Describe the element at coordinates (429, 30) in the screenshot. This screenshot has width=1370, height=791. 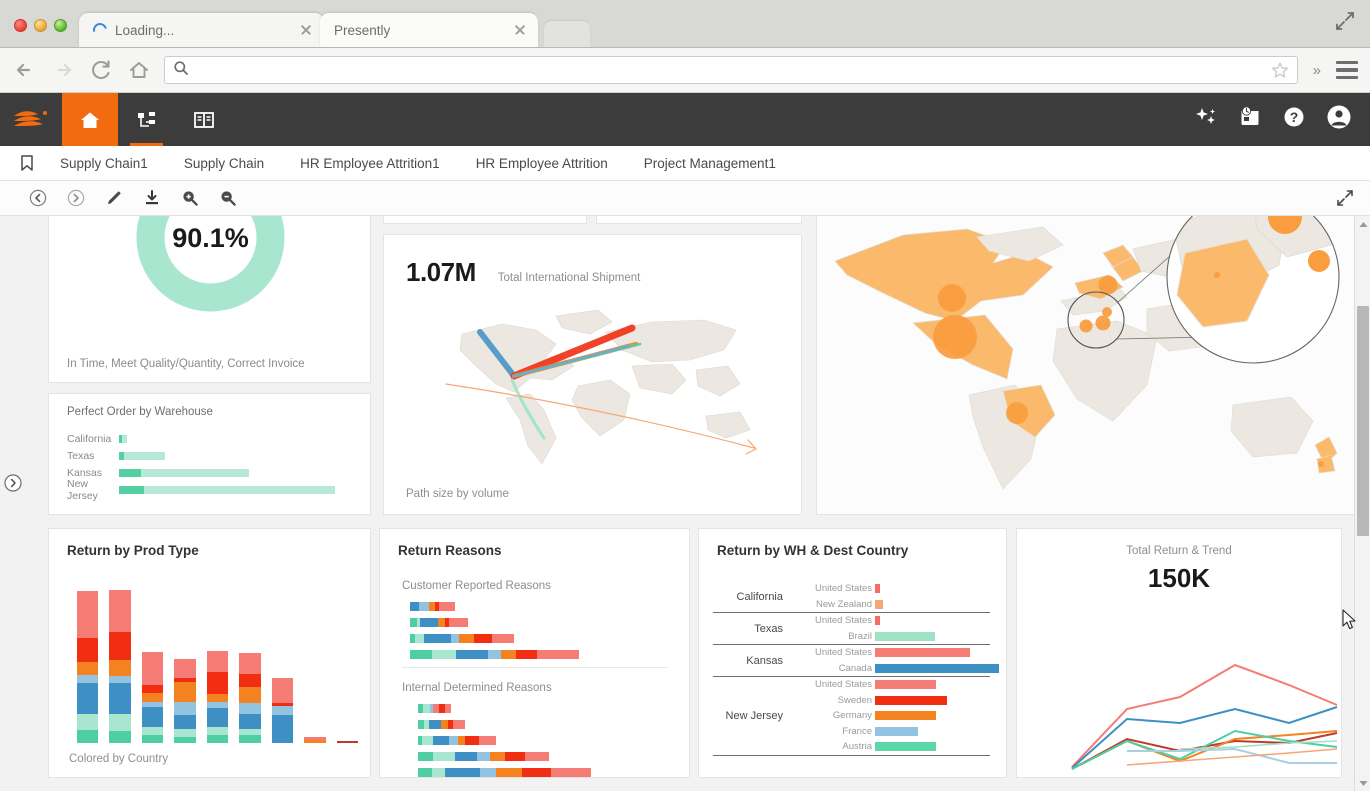
I see `browser-tab-presently: Presently` at that location.